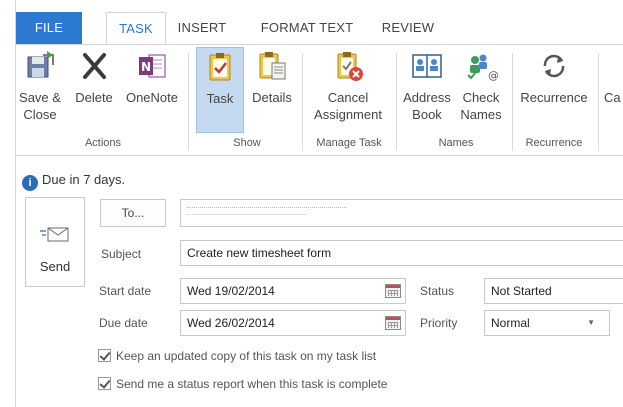 The height and width of the screenshot is (407, 623). I want to click on info-bar: i Due in 7 days., so click(73, 182).